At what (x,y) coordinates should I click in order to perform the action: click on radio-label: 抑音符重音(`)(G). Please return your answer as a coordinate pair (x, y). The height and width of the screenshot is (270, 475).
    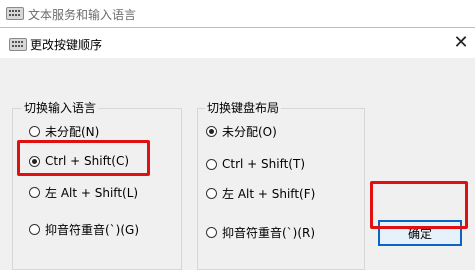
    Looking at the image, I should click on (92, 229).